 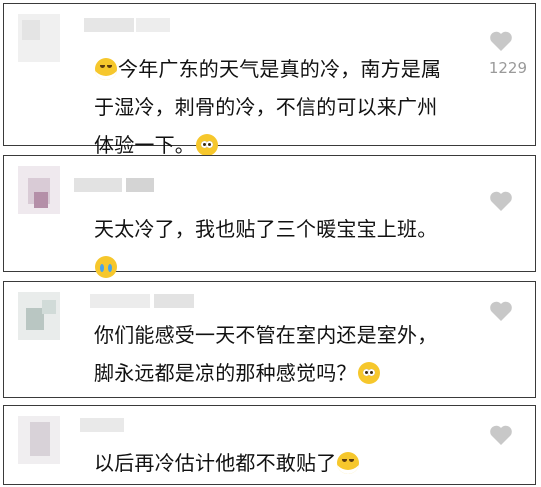 What do you see at coordinates (275, 463) in the screenshot?
I see `comment-text: 以后再冷估计他都不敢贴了` at bounding box center [275, 463].